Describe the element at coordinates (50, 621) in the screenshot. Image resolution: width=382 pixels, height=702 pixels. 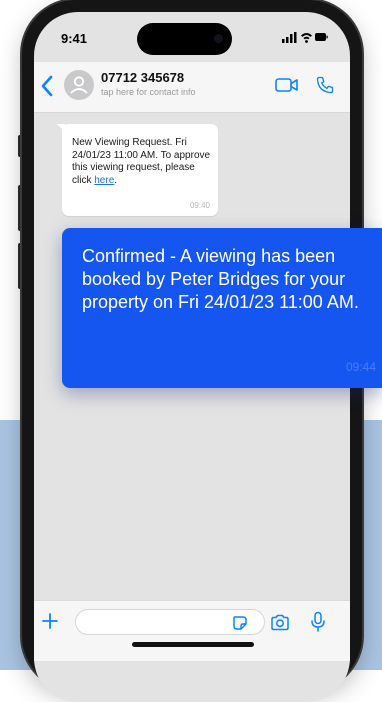
I see `plus-icon` at that location.